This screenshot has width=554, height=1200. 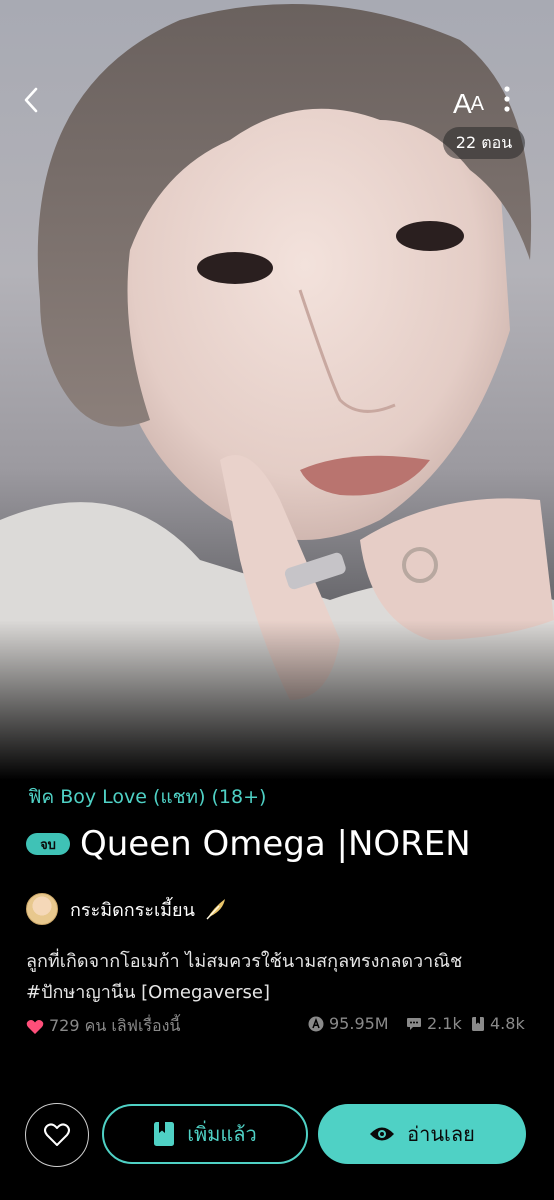 What do you see at coordinates (132, 909) in the screenshot?
I see `author-name: กระมิดกระเมี้ยน` at bounding box center [132, 909].